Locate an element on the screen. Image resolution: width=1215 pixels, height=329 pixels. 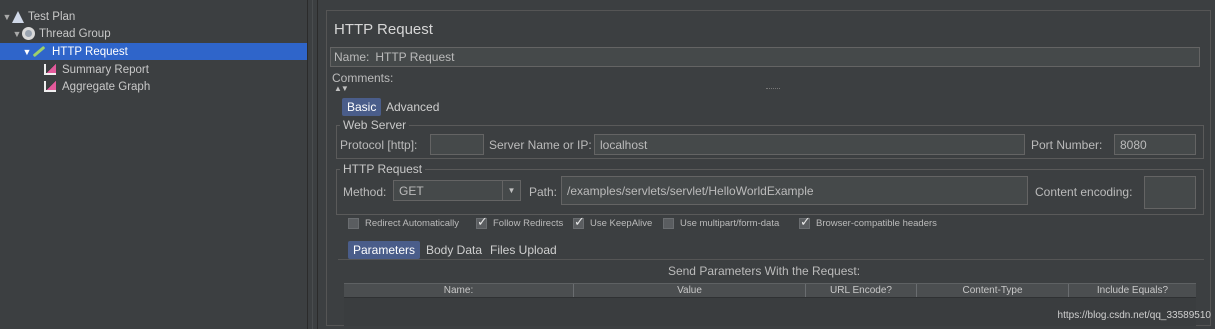
use-multipart-checkbox: Use multipart/form-data is located at coordinates (721, 223).